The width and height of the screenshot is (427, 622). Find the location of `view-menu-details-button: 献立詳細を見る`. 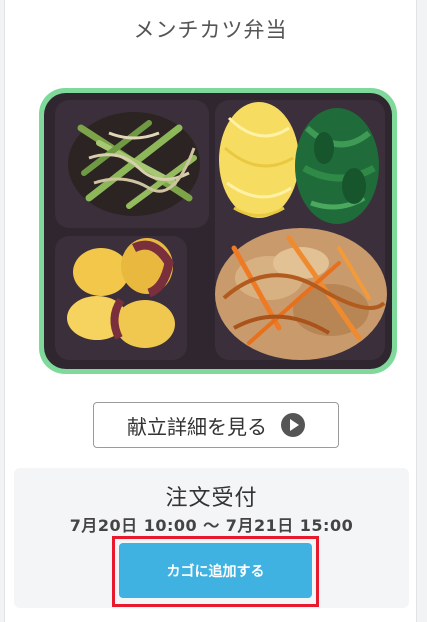

view-menu-details-button: 献立詳細を見る is located at coordinates (216, 425).